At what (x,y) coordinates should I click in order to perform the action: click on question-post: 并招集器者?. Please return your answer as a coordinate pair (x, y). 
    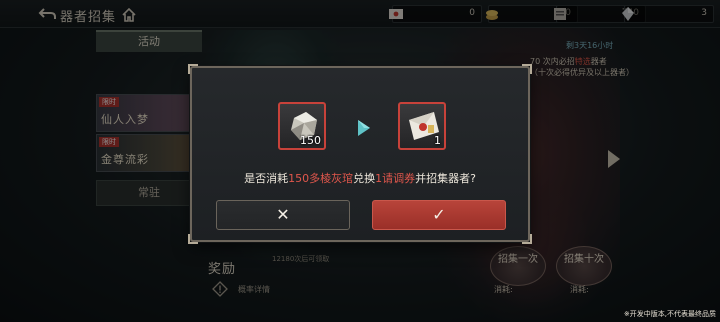
    Looking at the image, I should click on (445, 178).